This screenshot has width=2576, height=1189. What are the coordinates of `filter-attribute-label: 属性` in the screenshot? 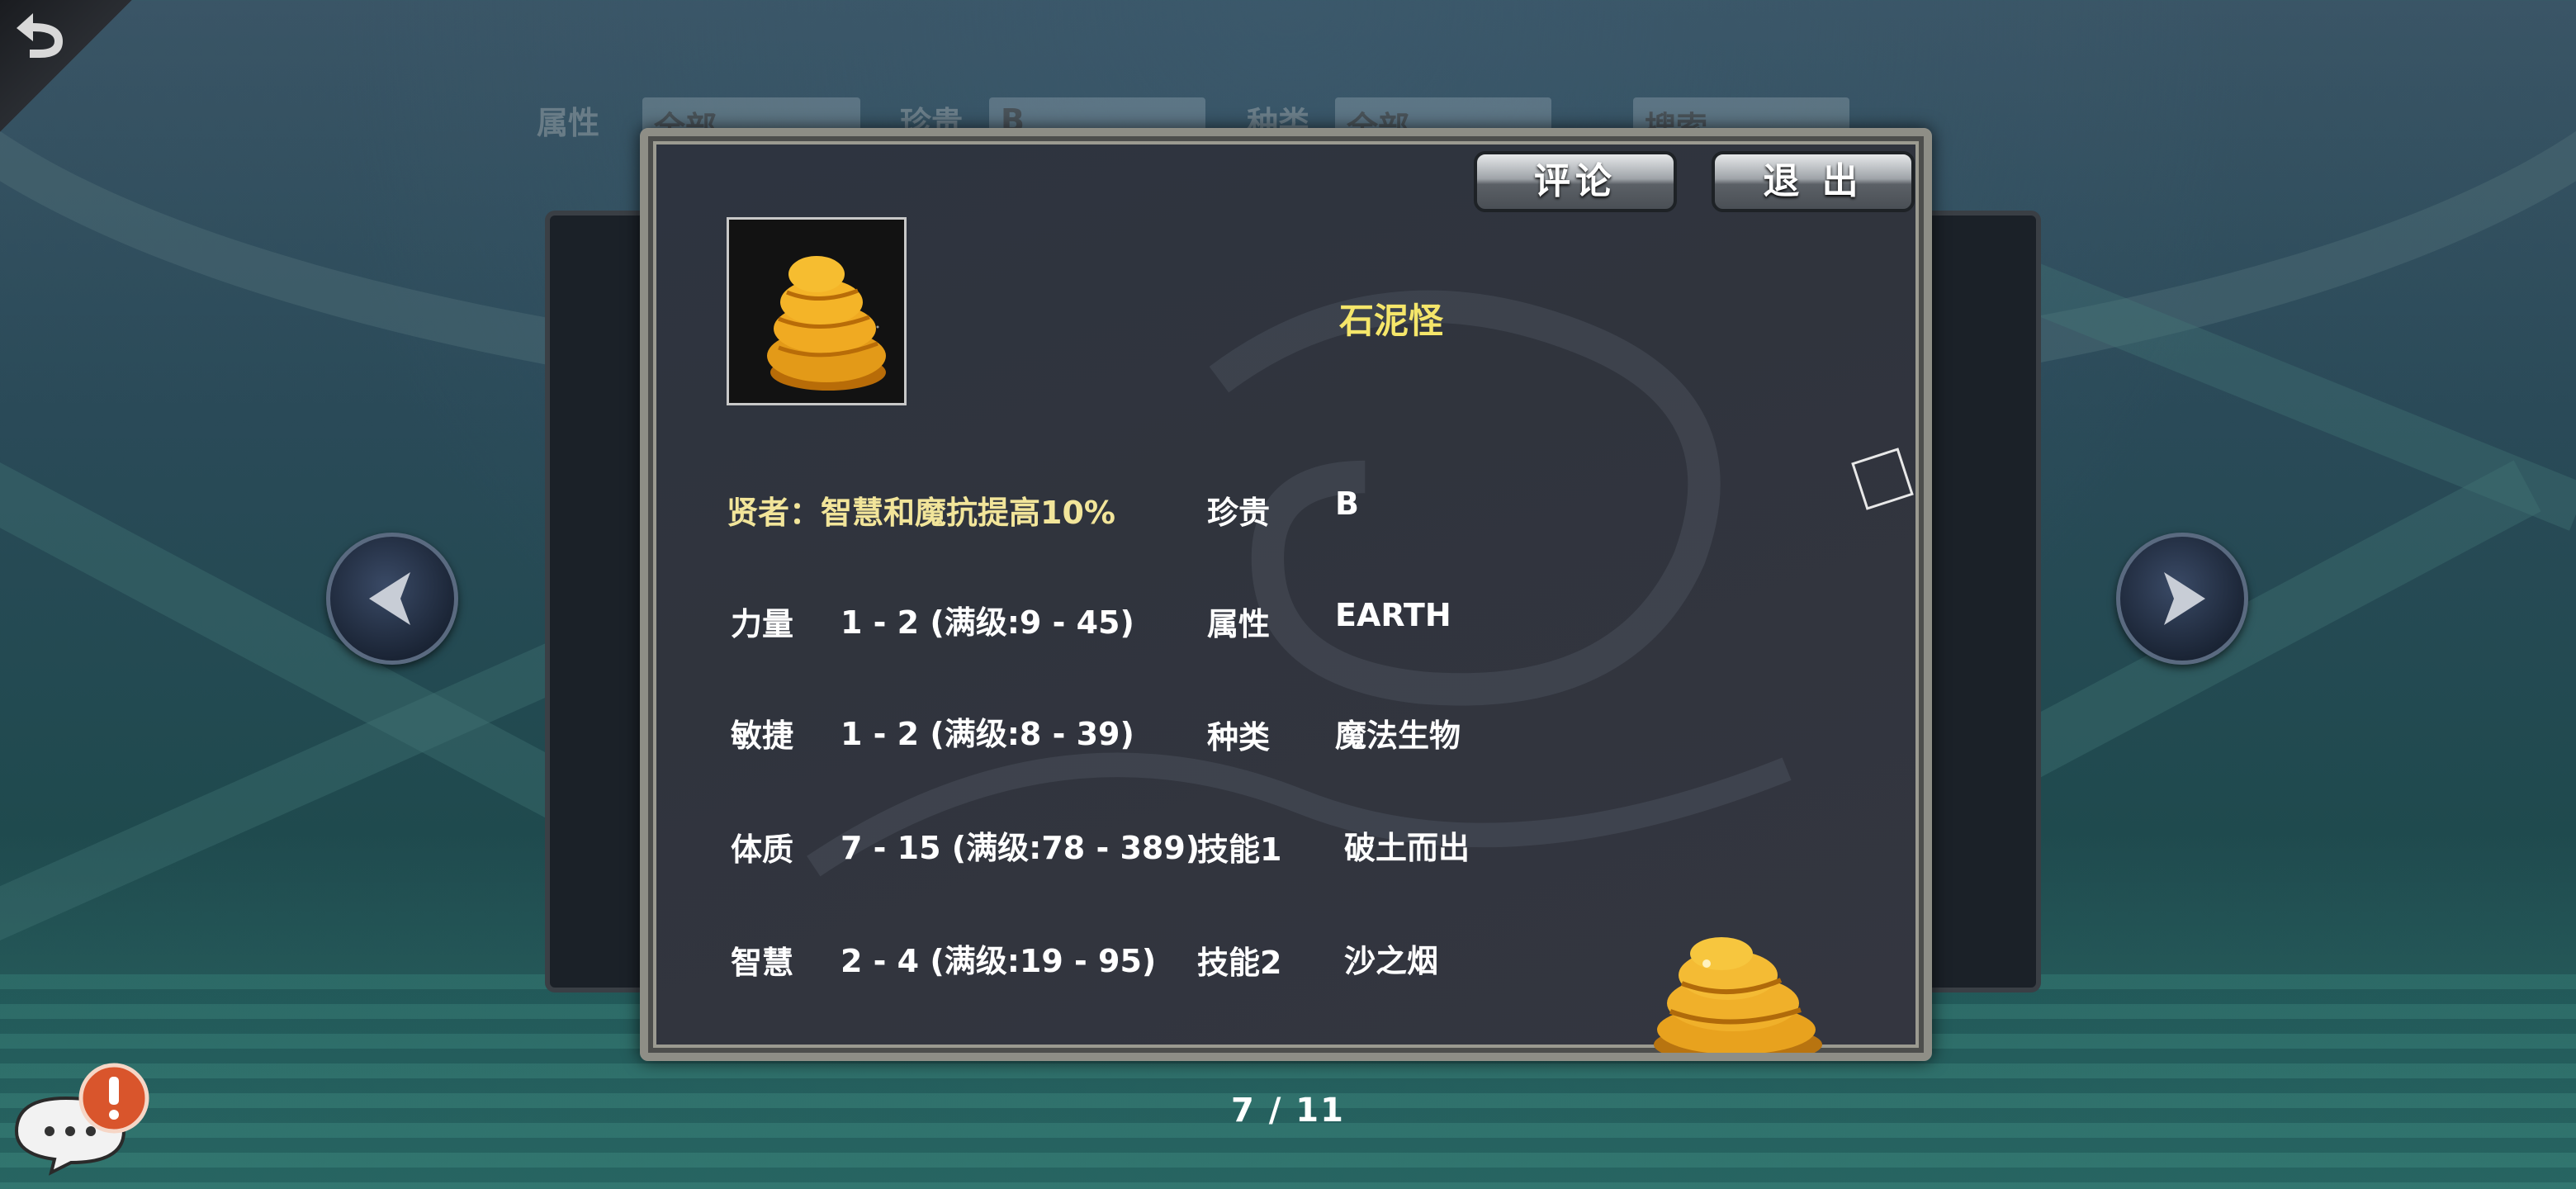 It's located at (568, 123).